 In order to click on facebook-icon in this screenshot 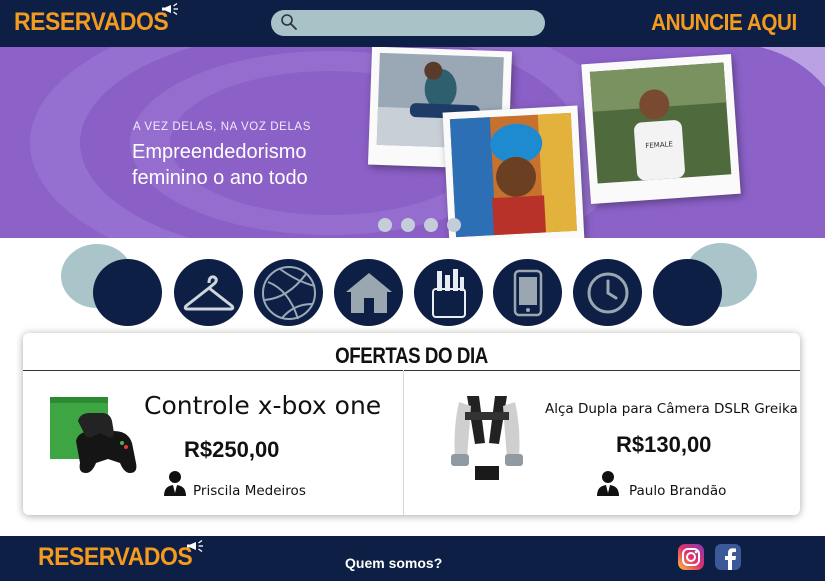, I will do `click(728, 557)`.